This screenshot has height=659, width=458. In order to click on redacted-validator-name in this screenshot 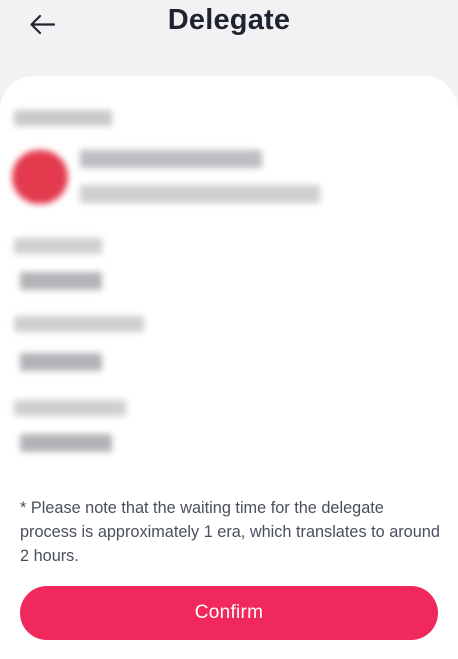, I will do `click(171, 159)`.